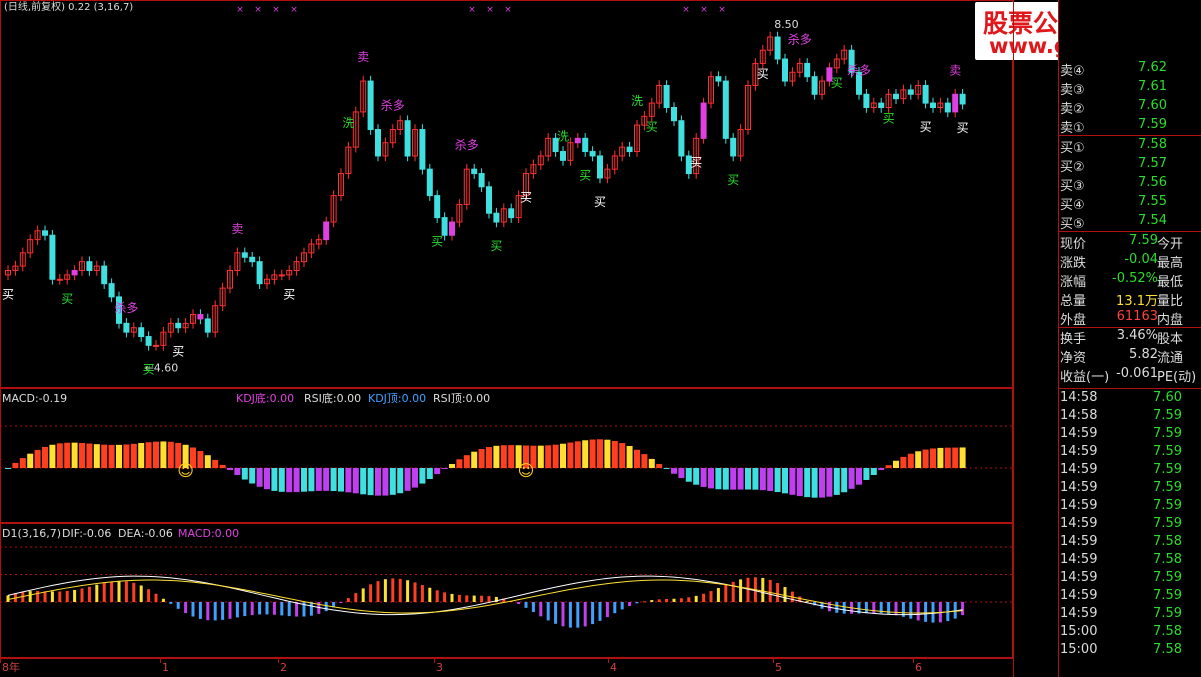  I want to click on quote-separator, so click(1130, 231).